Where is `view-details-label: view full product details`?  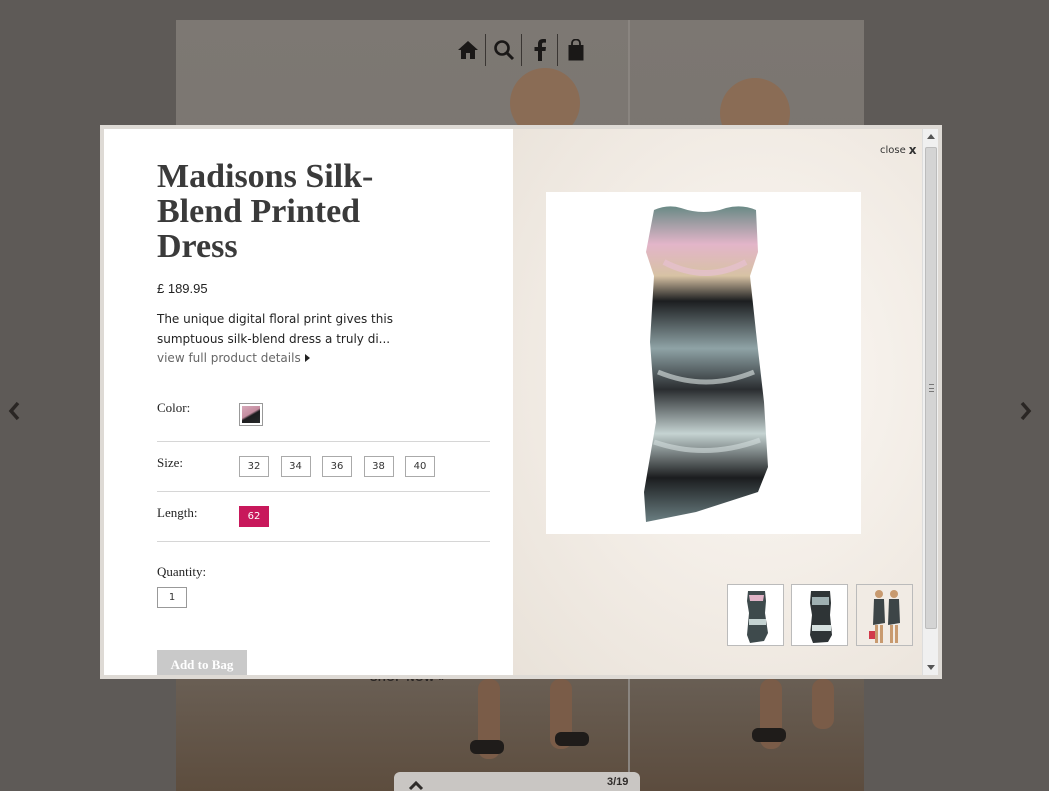
view-details-label: view full product details is located at coordinates (229, 358).